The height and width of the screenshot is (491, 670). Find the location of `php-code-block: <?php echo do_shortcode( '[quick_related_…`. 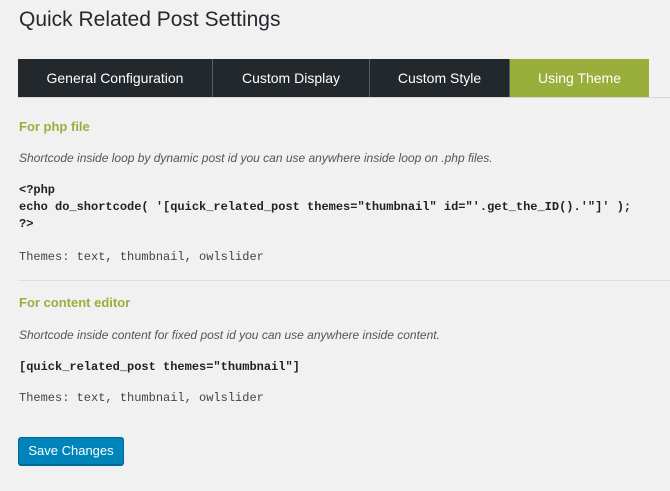

php-code-block: <?php echo do_shortcode( '[quick_related_… is located at coordinates (325, 207).